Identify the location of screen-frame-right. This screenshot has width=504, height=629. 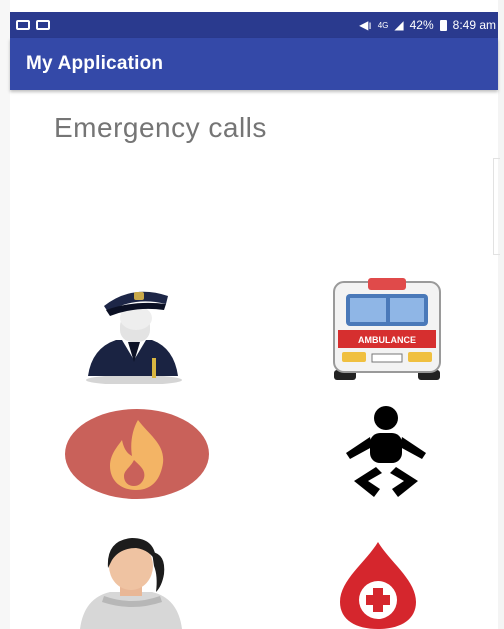
(501, 314).